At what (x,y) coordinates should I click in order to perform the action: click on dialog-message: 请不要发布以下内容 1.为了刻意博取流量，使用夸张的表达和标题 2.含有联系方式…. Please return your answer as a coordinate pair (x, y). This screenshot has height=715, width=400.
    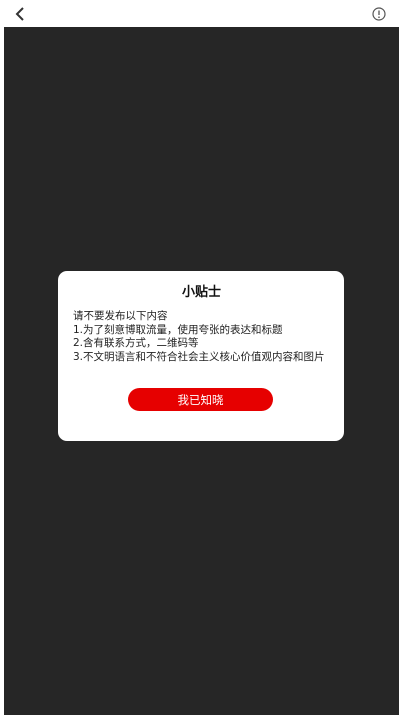
    Looking at the image, I should click on (201, 337).